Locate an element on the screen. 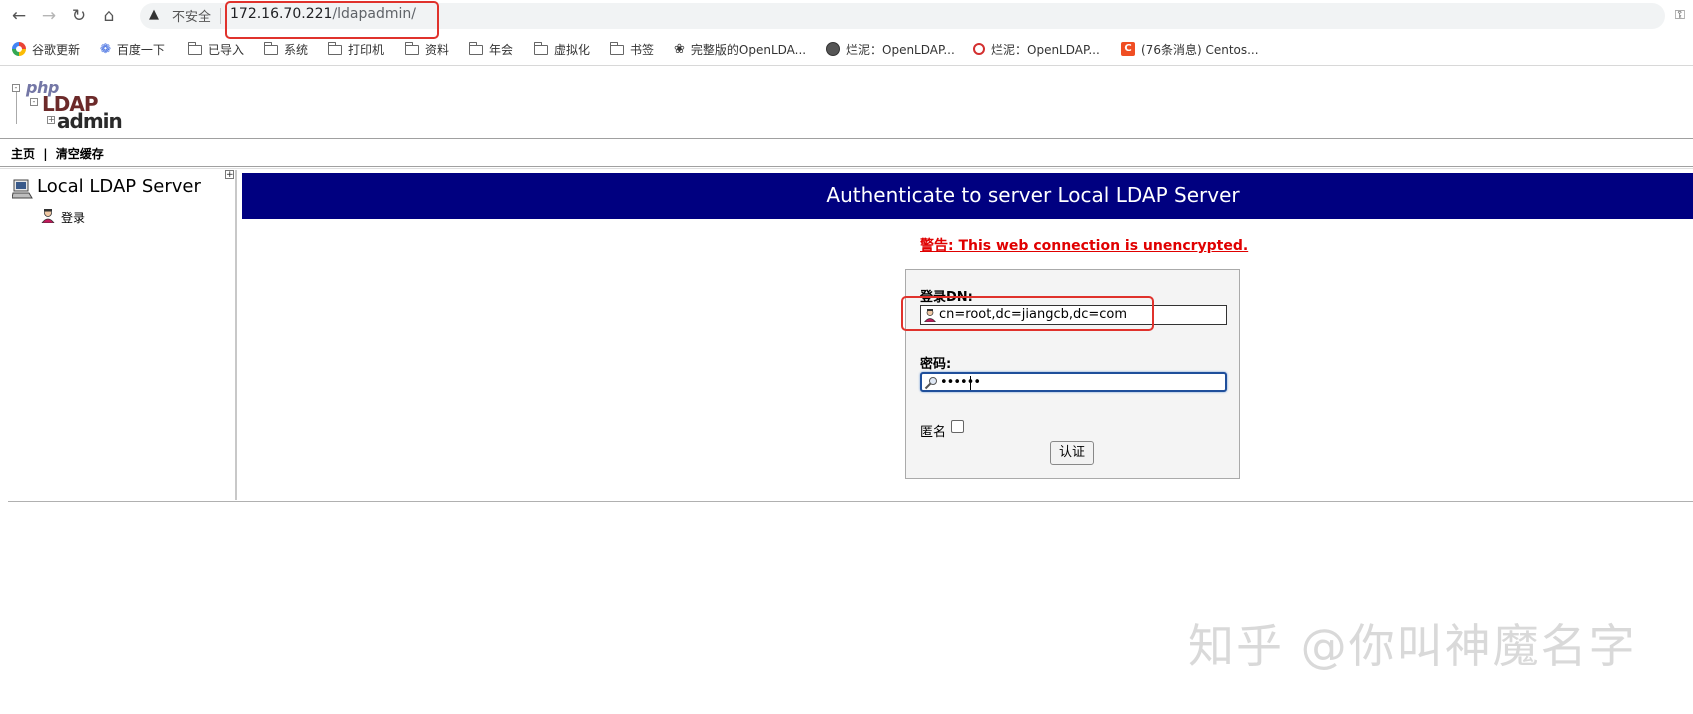 Image resolution: width=1693 pixels, height=714 pixels. back-icon: ← is located at coordinates (19, 16).